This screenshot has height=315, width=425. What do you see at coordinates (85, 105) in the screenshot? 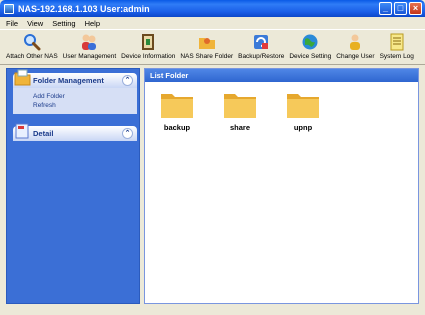
I see `refresh-link: Refresh` at bounding box center [85, 105].